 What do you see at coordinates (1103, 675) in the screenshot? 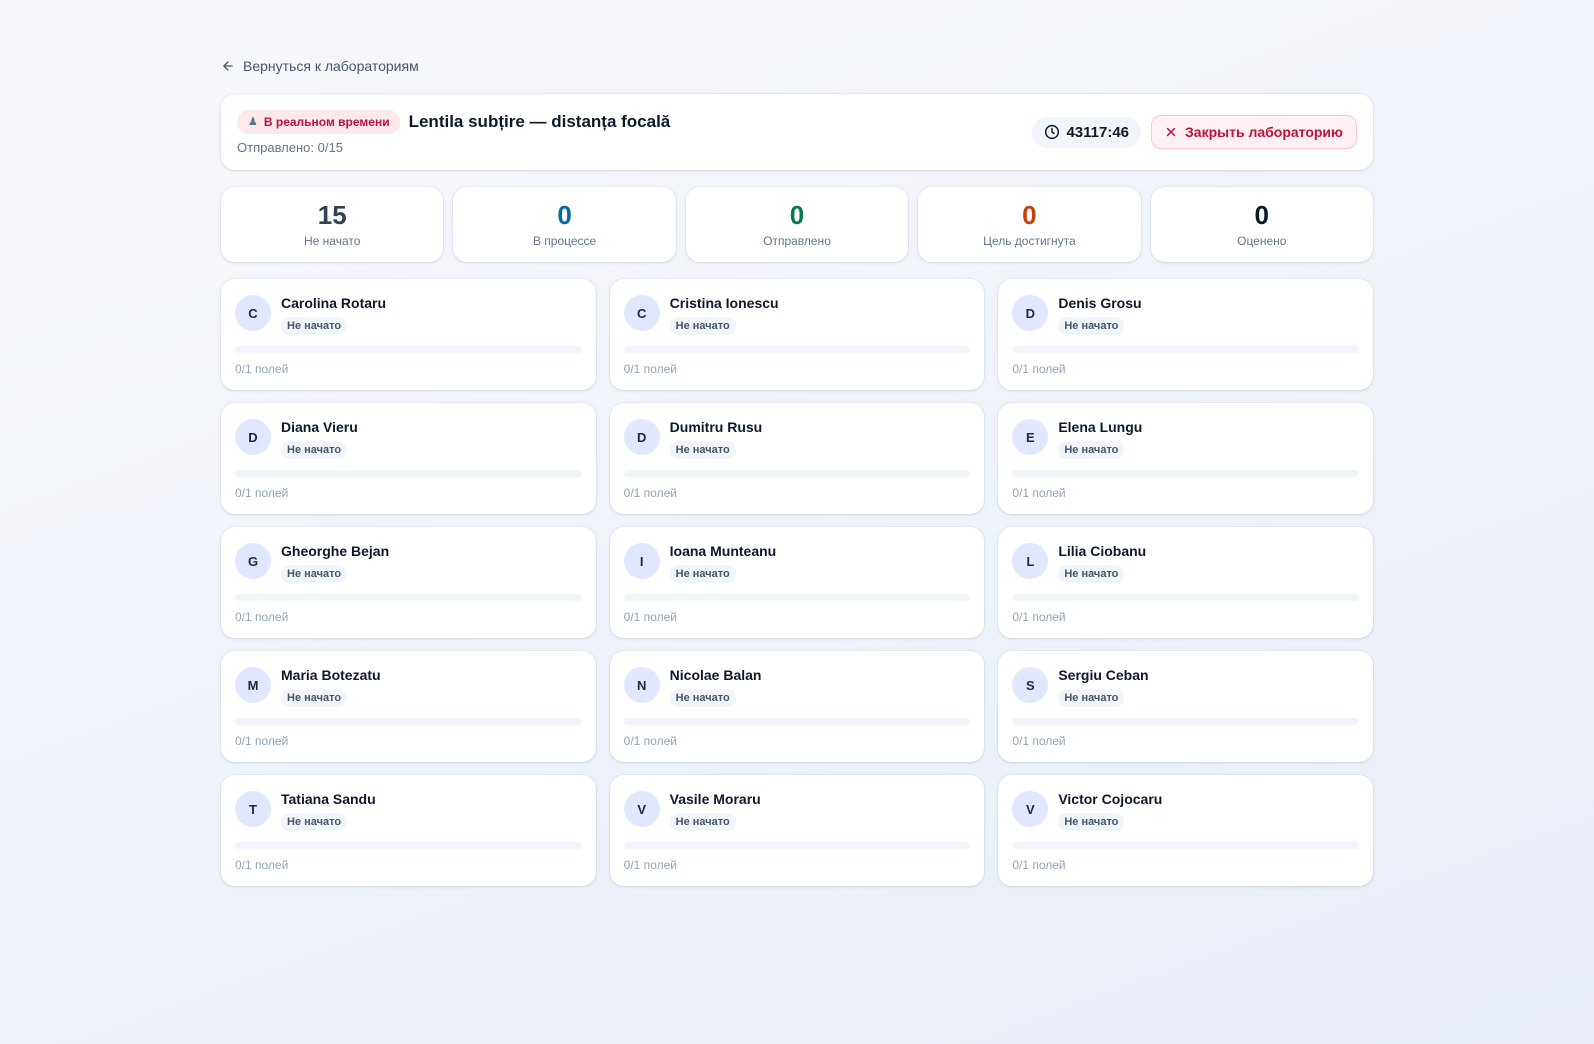
I see `student-name: Sergiu Ceban` at bounding box center [1103, 675].